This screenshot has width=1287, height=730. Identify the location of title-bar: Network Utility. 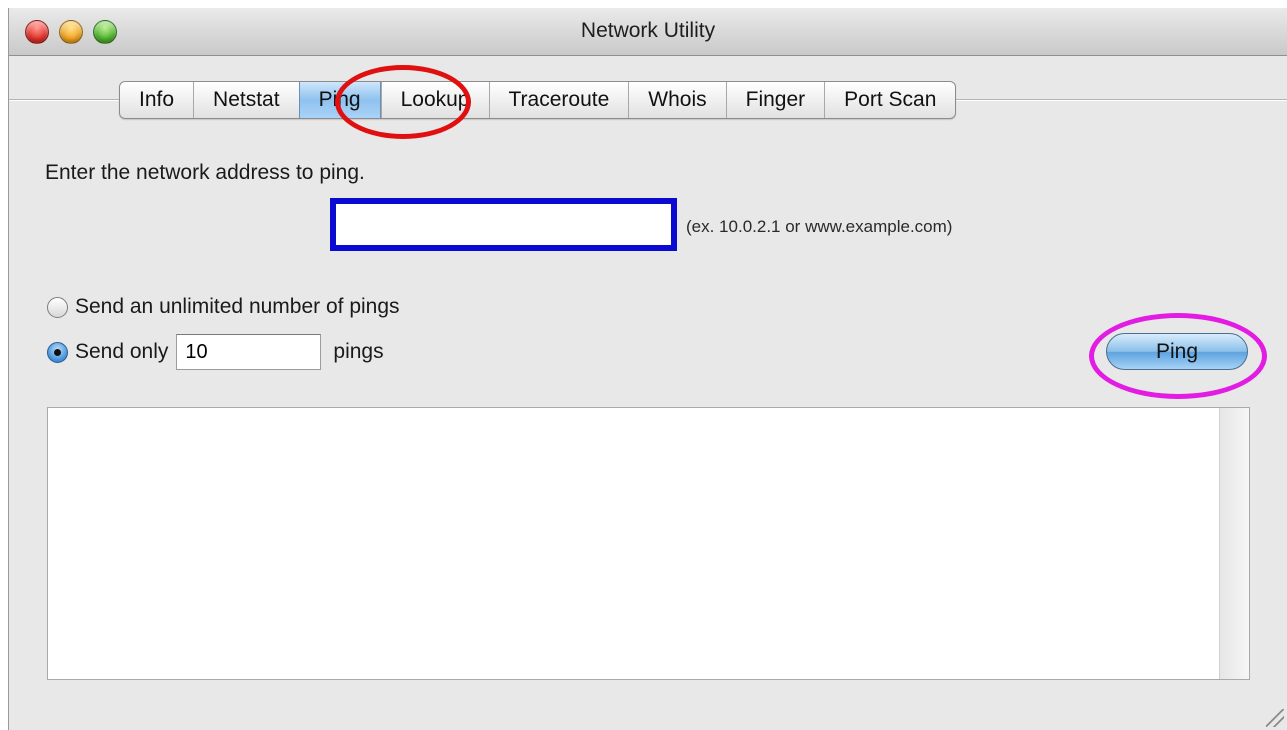
(648, 32).